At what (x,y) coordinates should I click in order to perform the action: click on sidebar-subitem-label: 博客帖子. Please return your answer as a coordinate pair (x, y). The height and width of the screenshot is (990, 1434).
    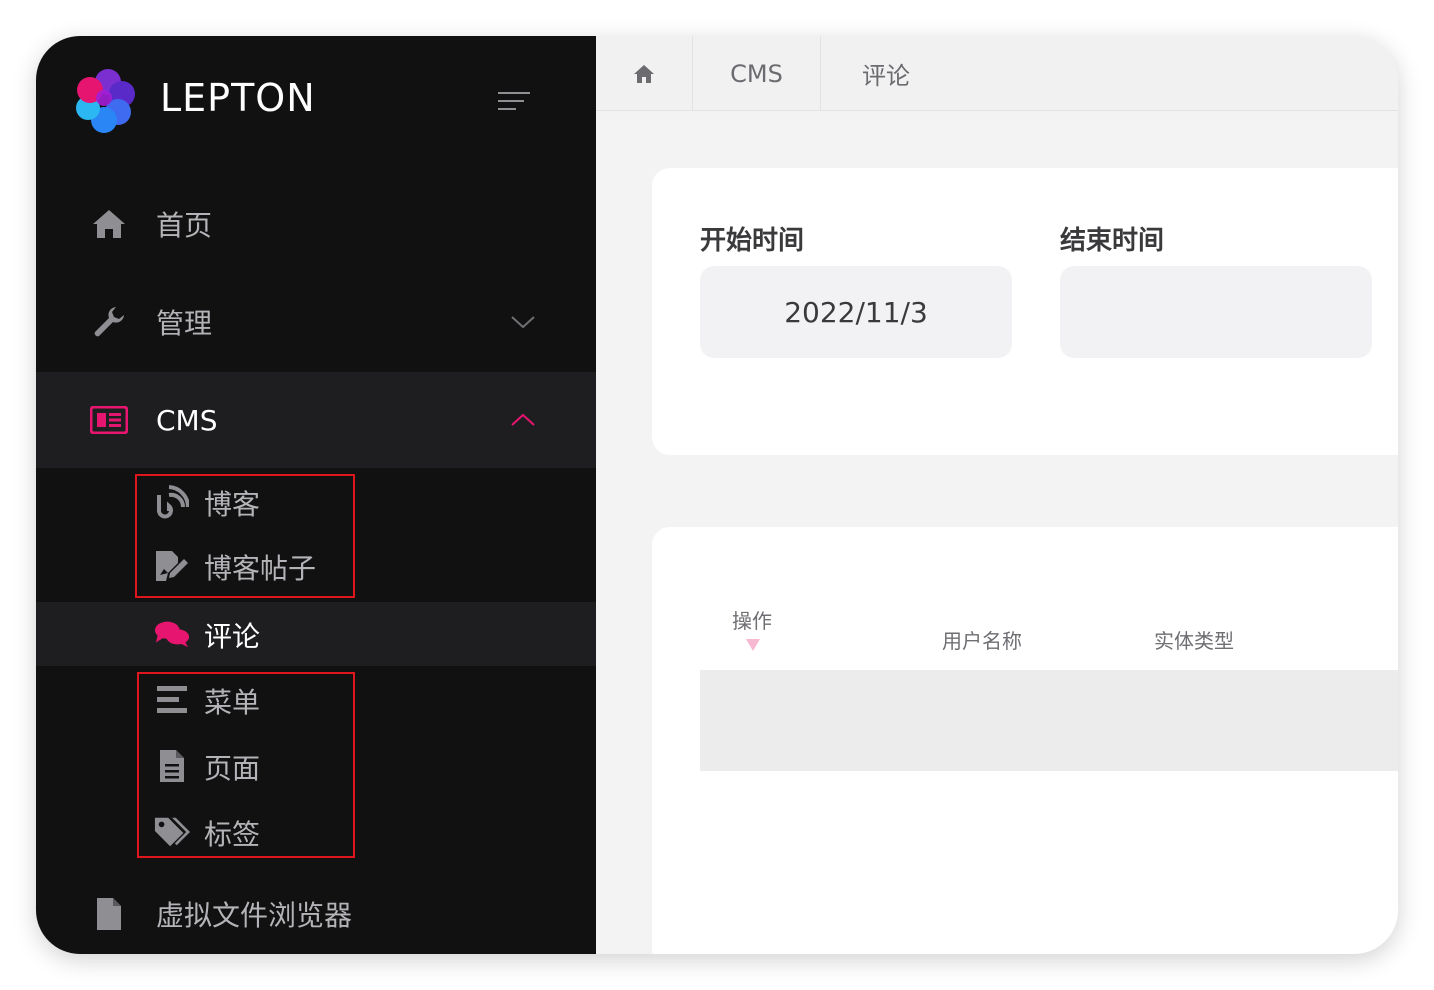
    Looking at the image, I should click on (260, 568).